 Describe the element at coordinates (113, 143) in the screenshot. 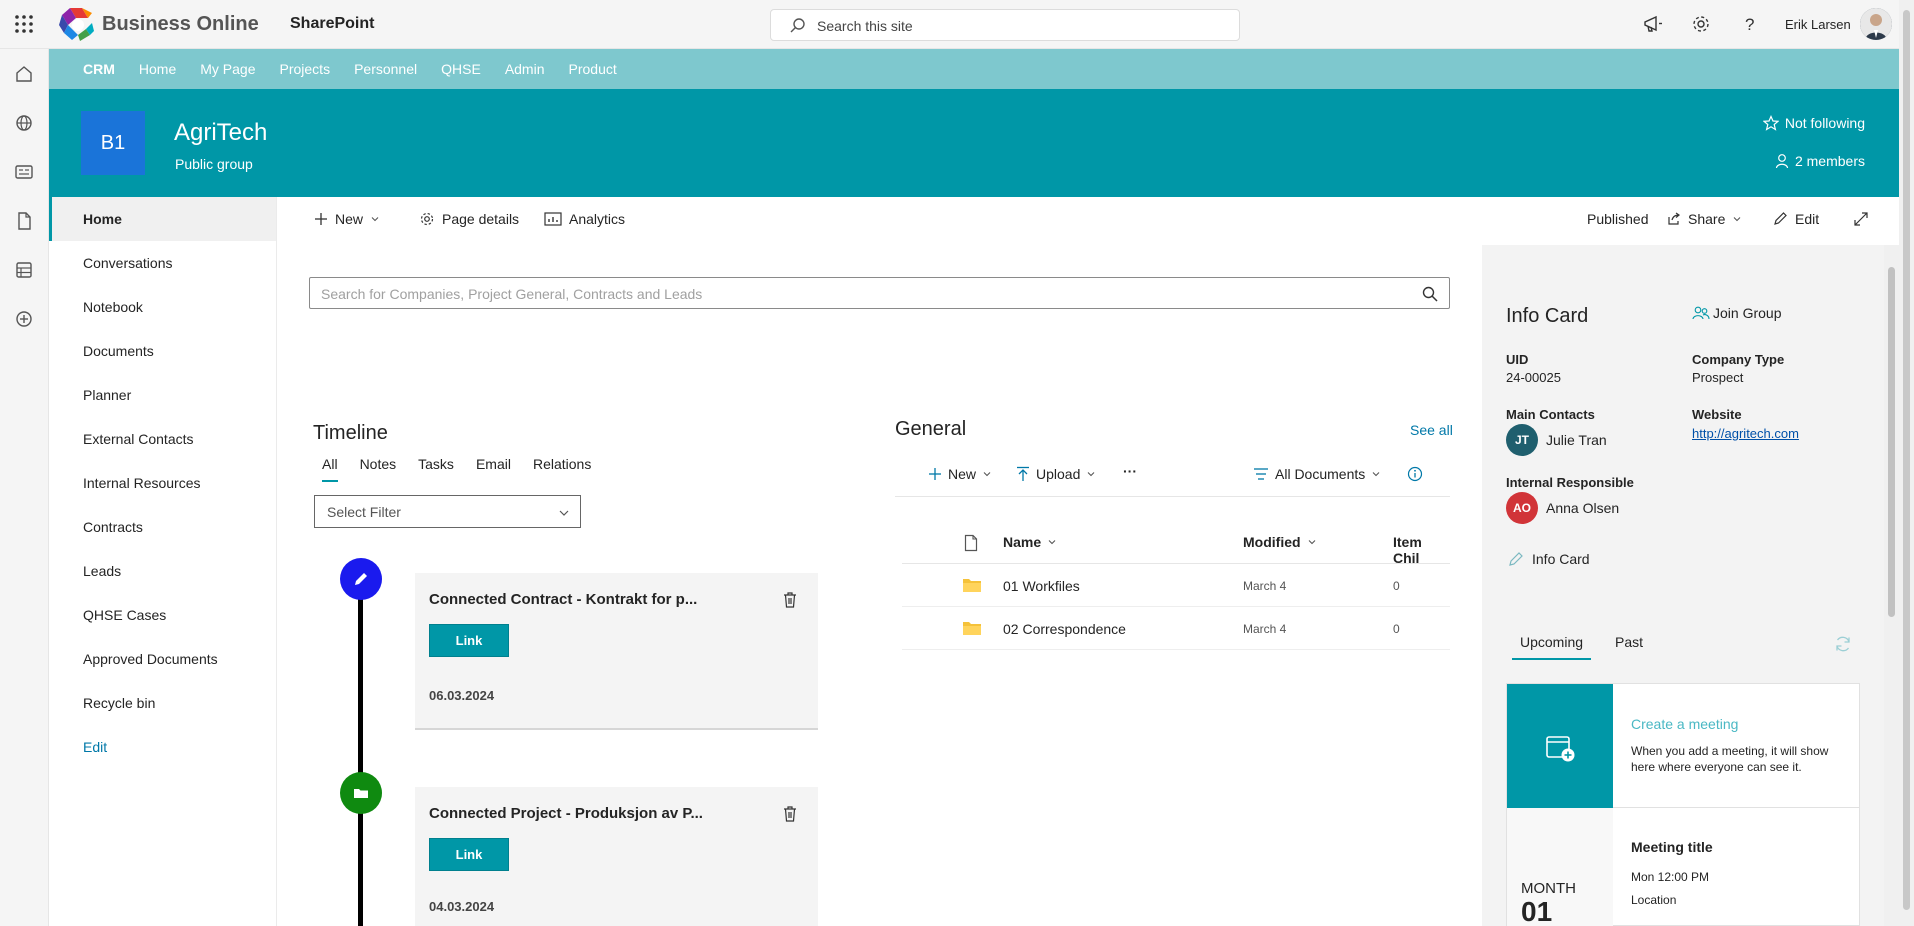

I see `site-logo: B1` at that location.